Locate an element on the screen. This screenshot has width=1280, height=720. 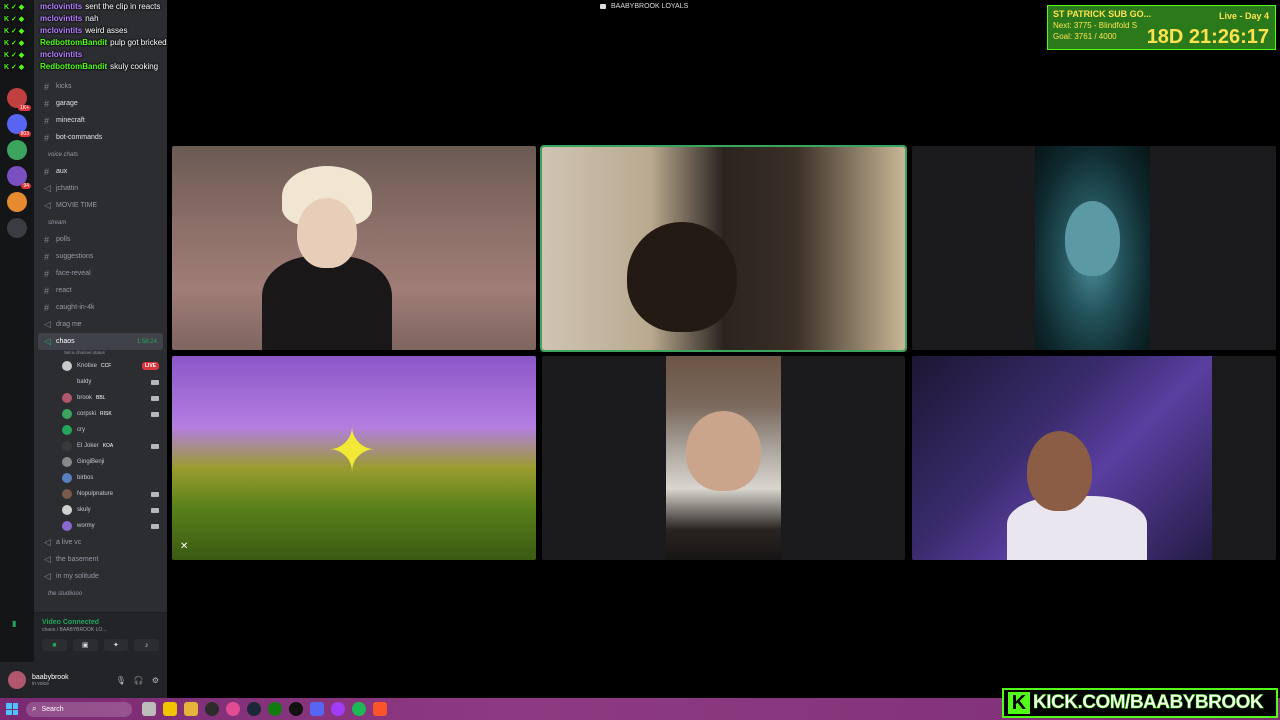
voice-channel-item: ◁ in my solitude is located at coordinates (100, 576).